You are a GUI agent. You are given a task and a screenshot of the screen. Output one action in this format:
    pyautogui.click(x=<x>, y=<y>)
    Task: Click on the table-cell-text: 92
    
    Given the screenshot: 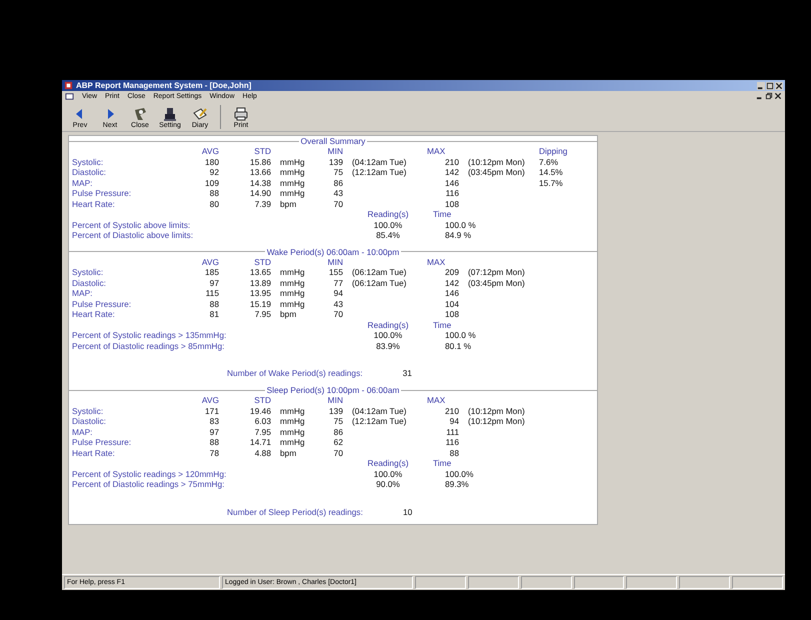 What is the action you would take?
    pyautogui.click(x=213, y=172)
    